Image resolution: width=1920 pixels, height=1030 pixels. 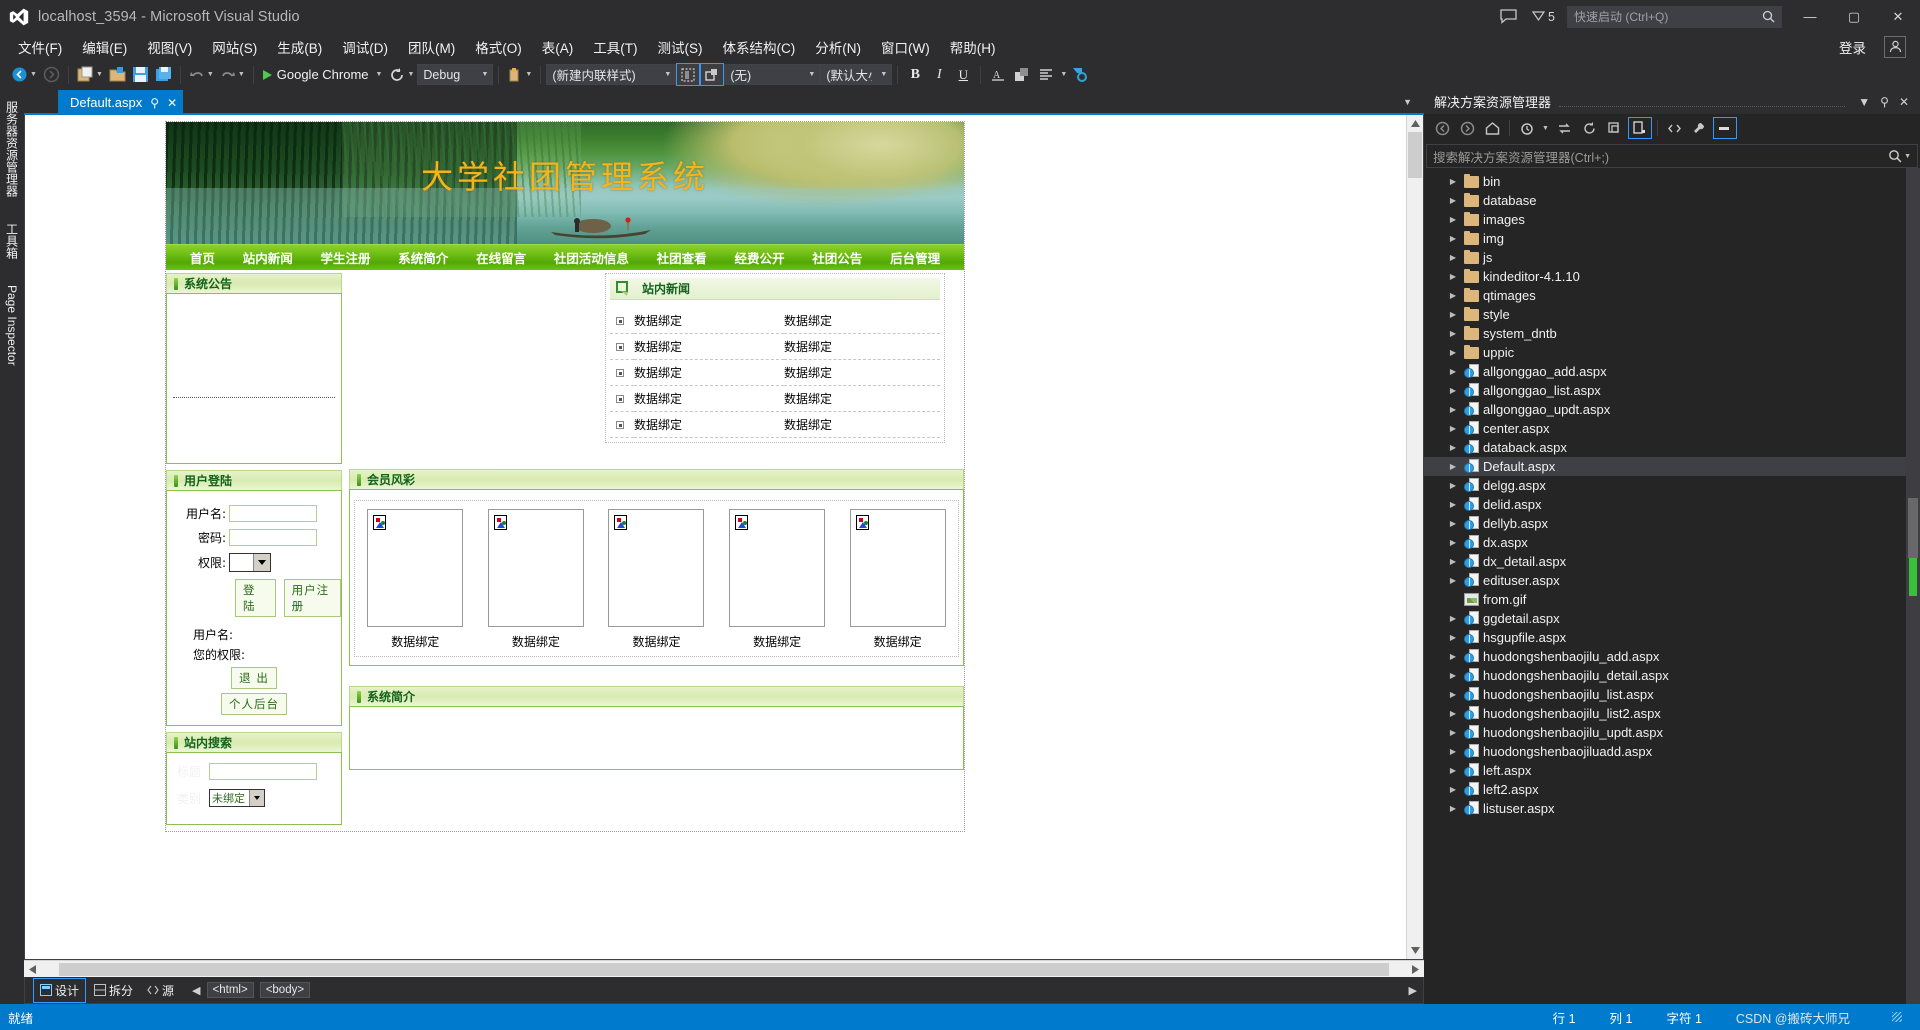 I want to click on background-color-button, so click(x=1022, y=74).